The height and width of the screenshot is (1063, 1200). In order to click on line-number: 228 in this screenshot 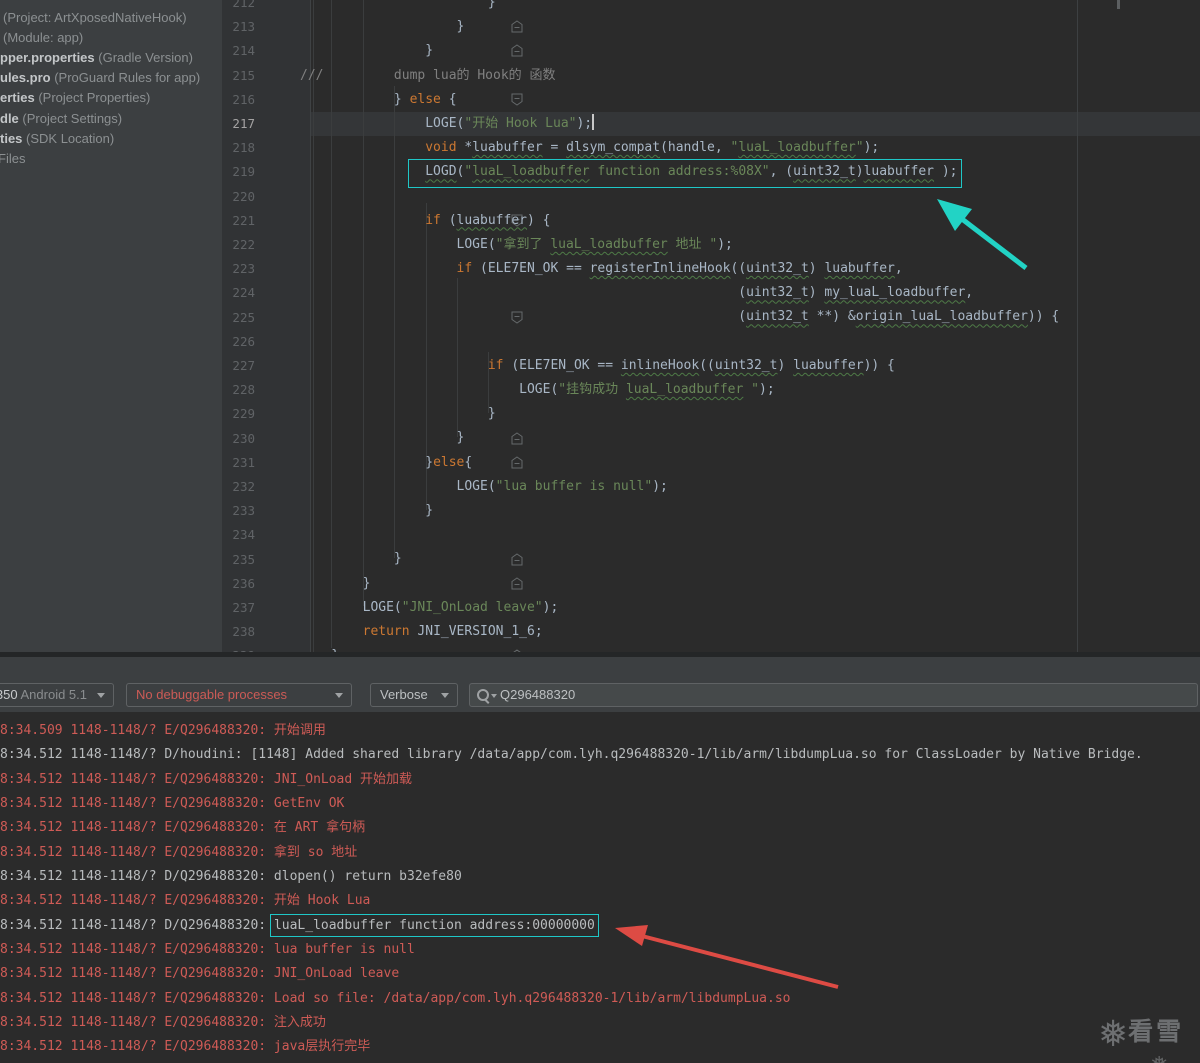, I will do `click(240, 390)`.